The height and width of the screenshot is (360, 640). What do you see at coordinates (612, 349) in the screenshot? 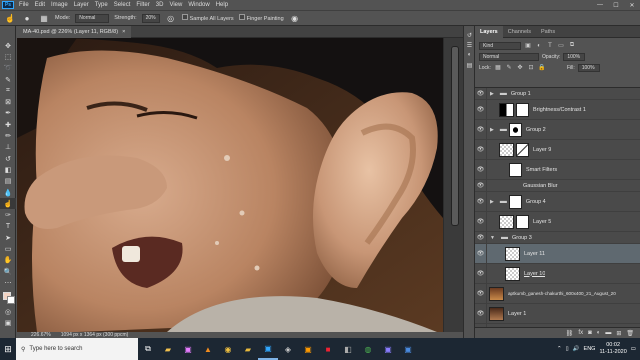
I see `clock: 00:02 11-11-2020` at bounding box center [612, 349].